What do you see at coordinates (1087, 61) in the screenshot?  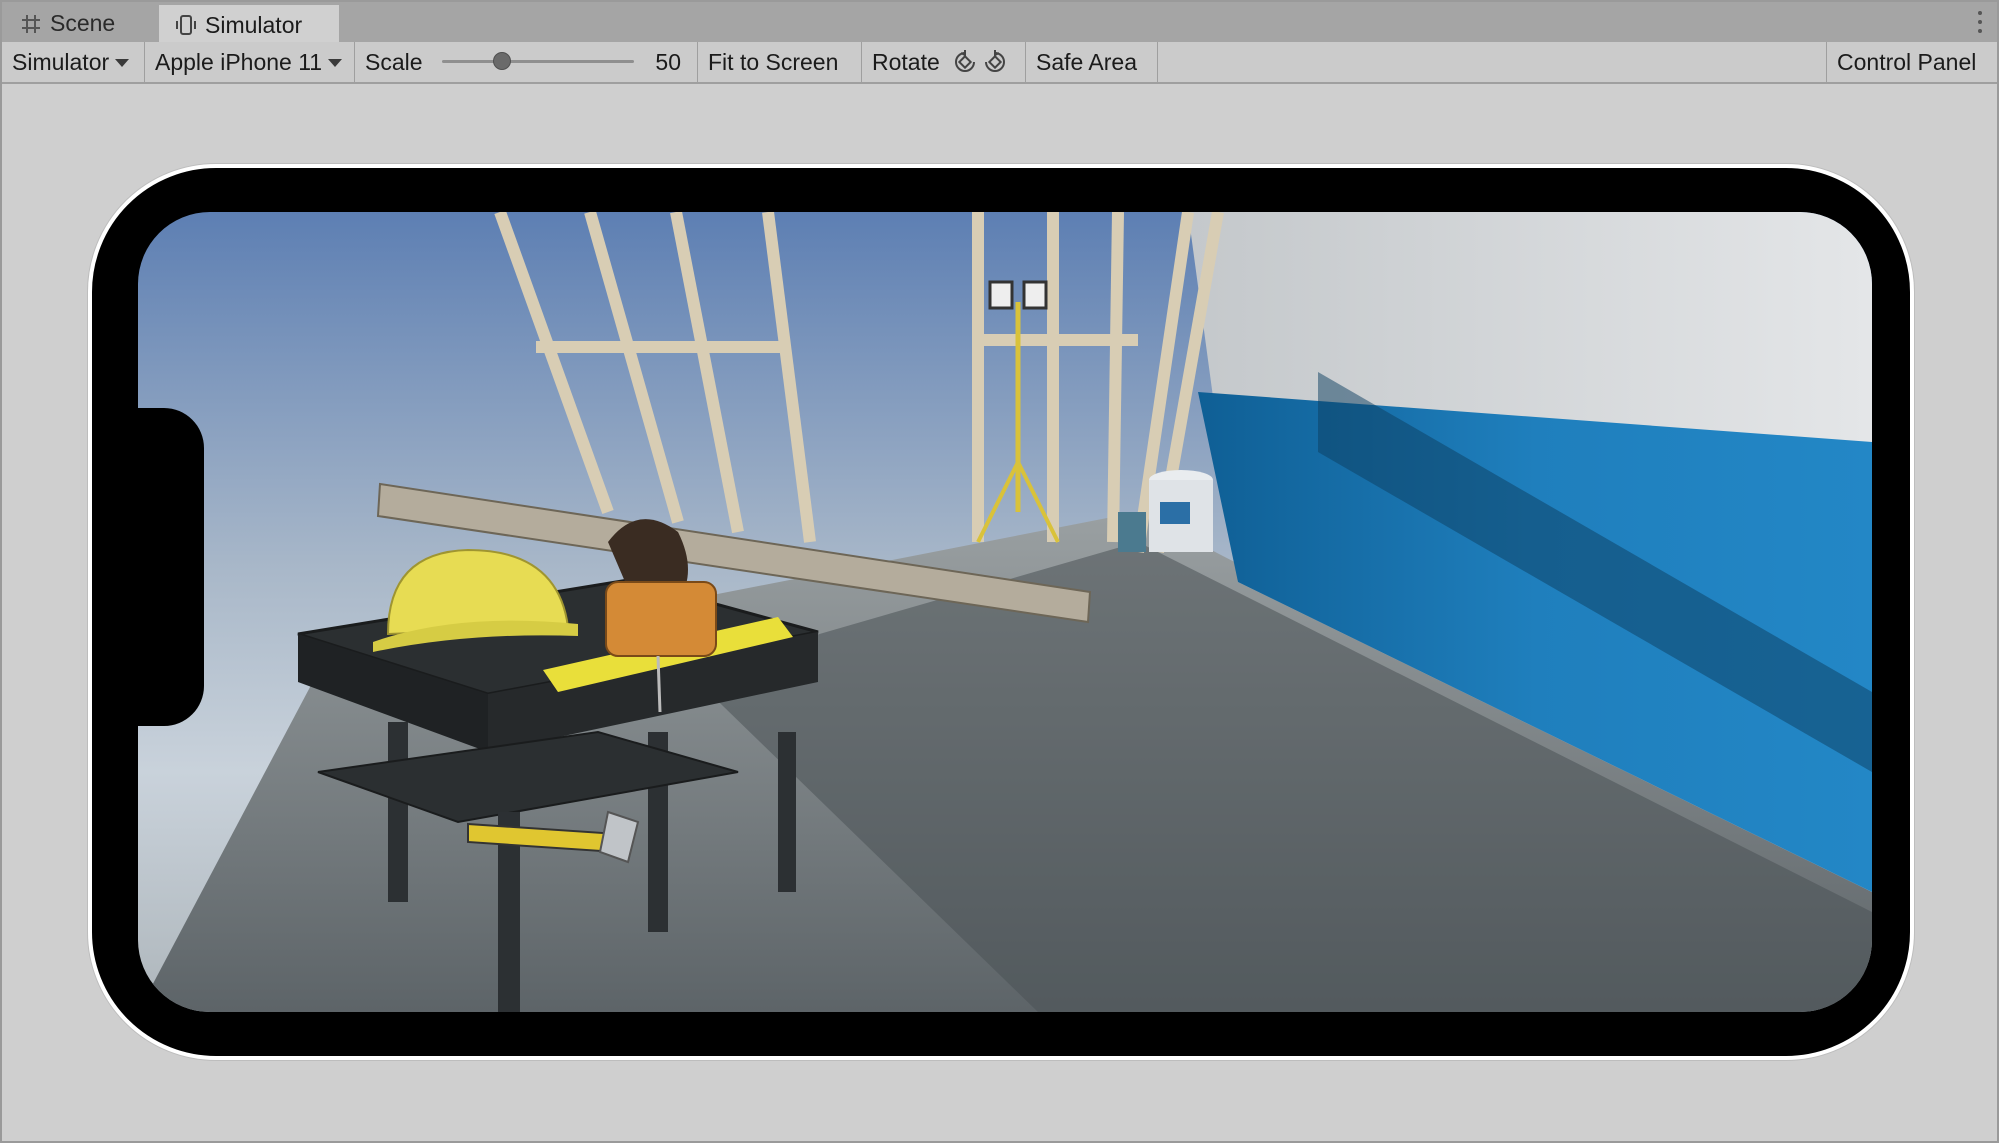 I see `safe-area-label: Safe Area` at bounding box center [1087, 61].